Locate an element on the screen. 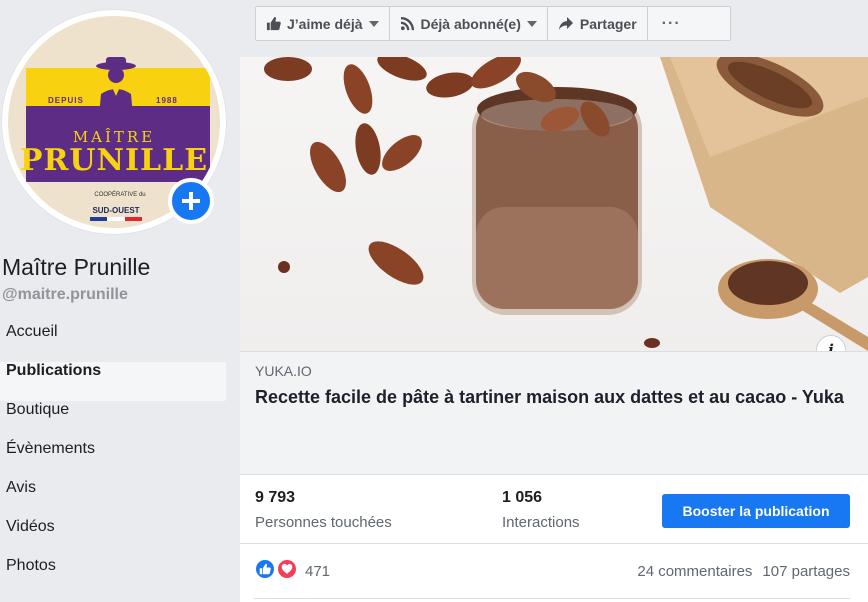 This screenshot has height=602, width=868. comments-count-link: 24 commentaires is located at coordinates (694, 571).